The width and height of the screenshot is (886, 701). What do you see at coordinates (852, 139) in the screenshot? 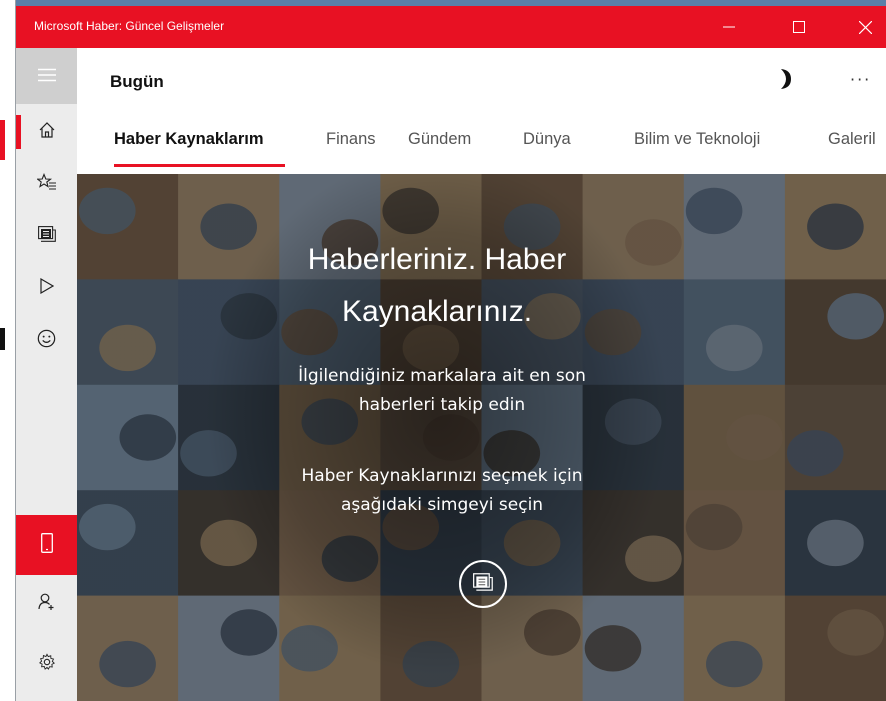
I see `tab-galeriler: Galeril` at bounding box center [852, 139].